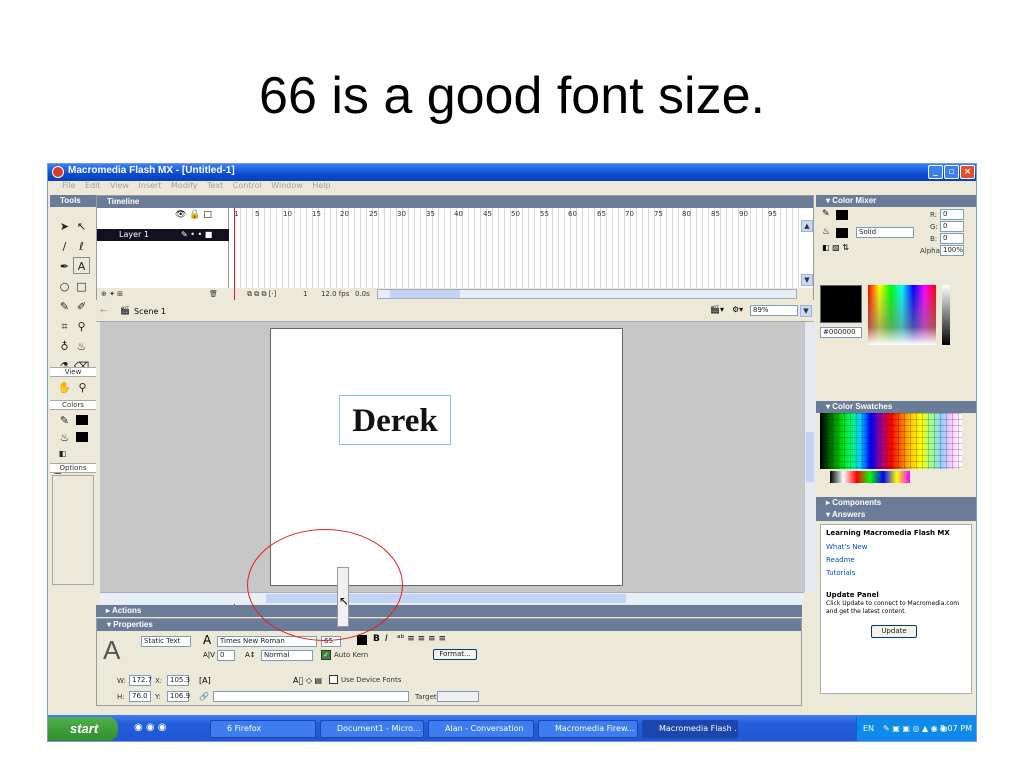 This screenshot has width=1024, height=768. Describe the element at coordinates (82, 387) in the screenshot. I see `zoom-tool-icon: ⚲` at that location.